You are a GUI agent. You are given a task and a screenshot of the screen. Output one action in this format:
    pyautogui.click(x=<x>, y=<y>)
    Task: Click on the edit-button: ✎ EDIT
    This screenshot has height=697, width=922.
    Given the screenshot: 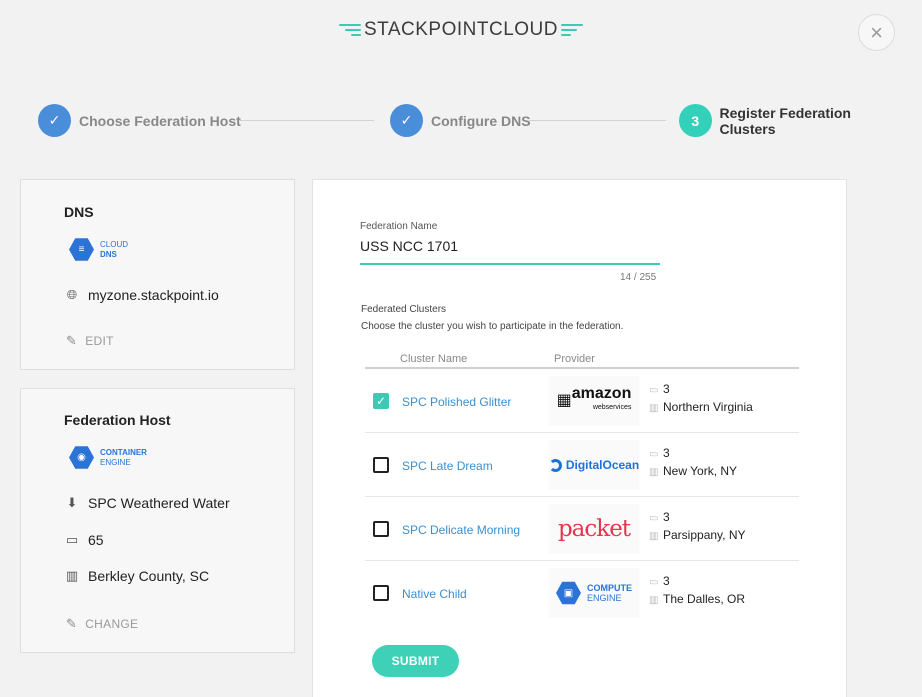 What is the action you would take?
    pyautogui.click(x=90, y=341)
    